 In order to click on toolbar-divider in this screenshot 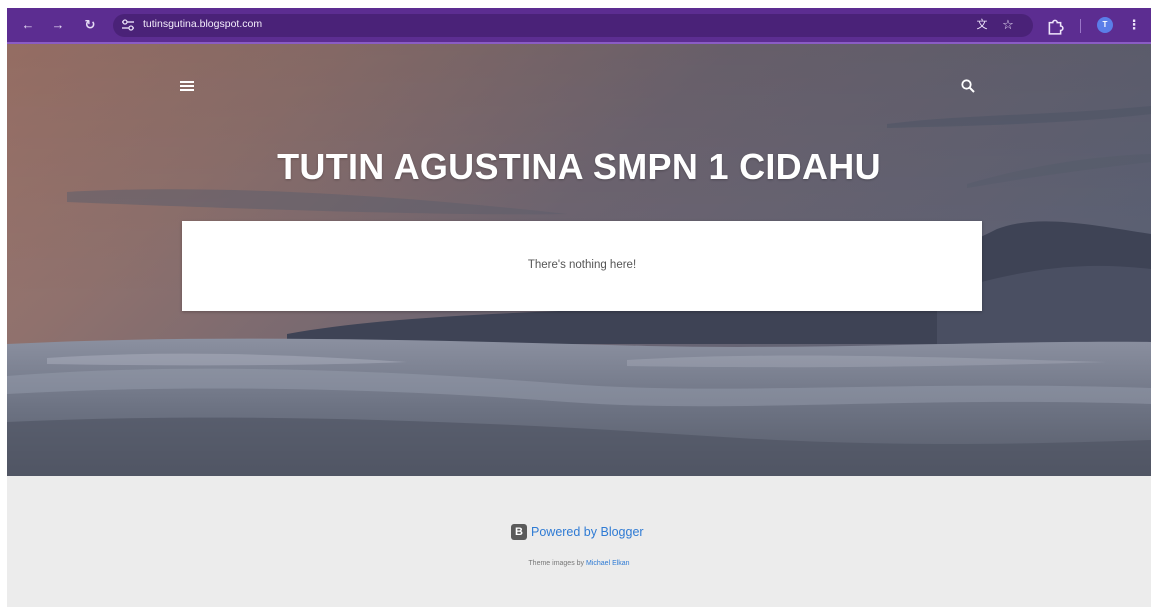, I will do `click(1080, 26)`.